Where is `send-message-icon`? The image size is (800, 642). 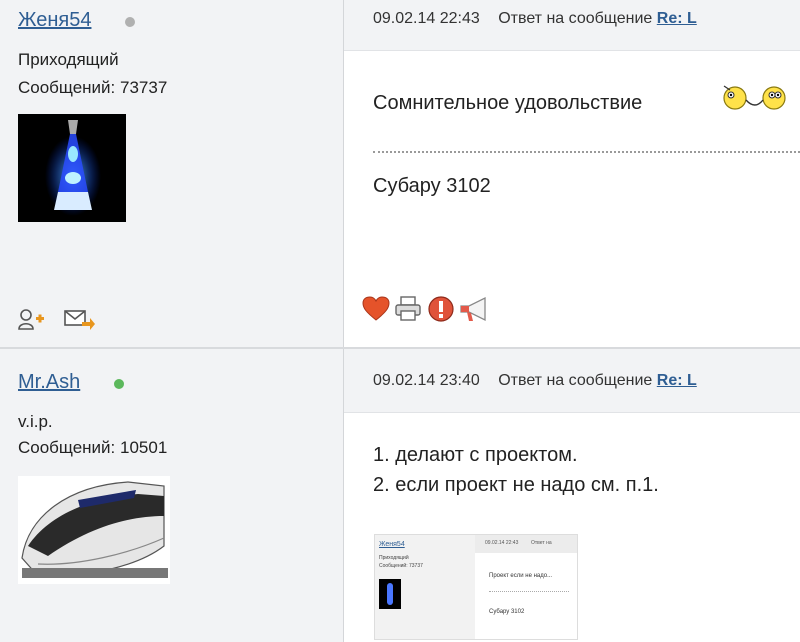 send-message-icon is located at coordinates (79, 320).